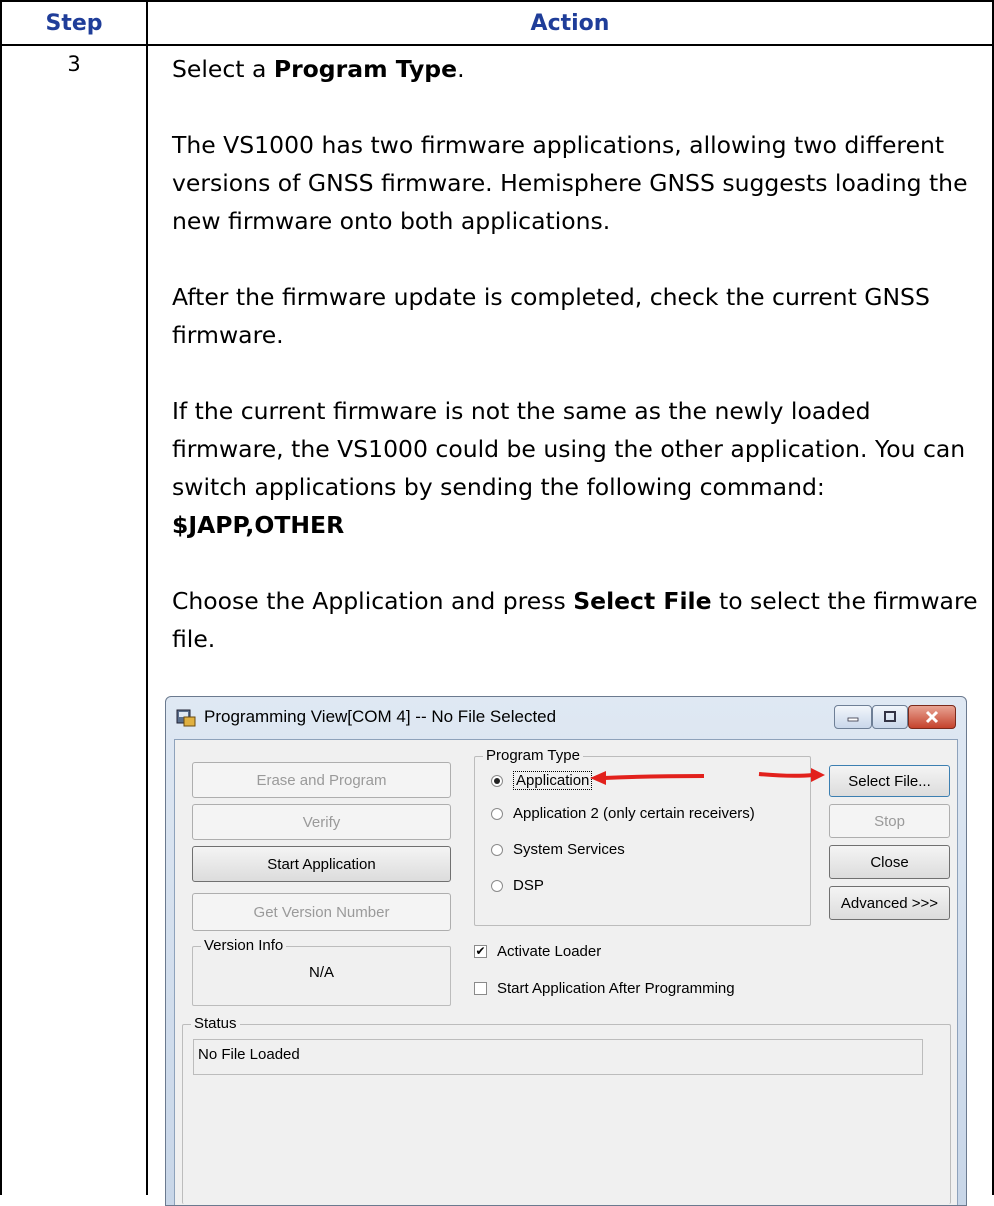  I want to click on close-icon, so click(932, 717).